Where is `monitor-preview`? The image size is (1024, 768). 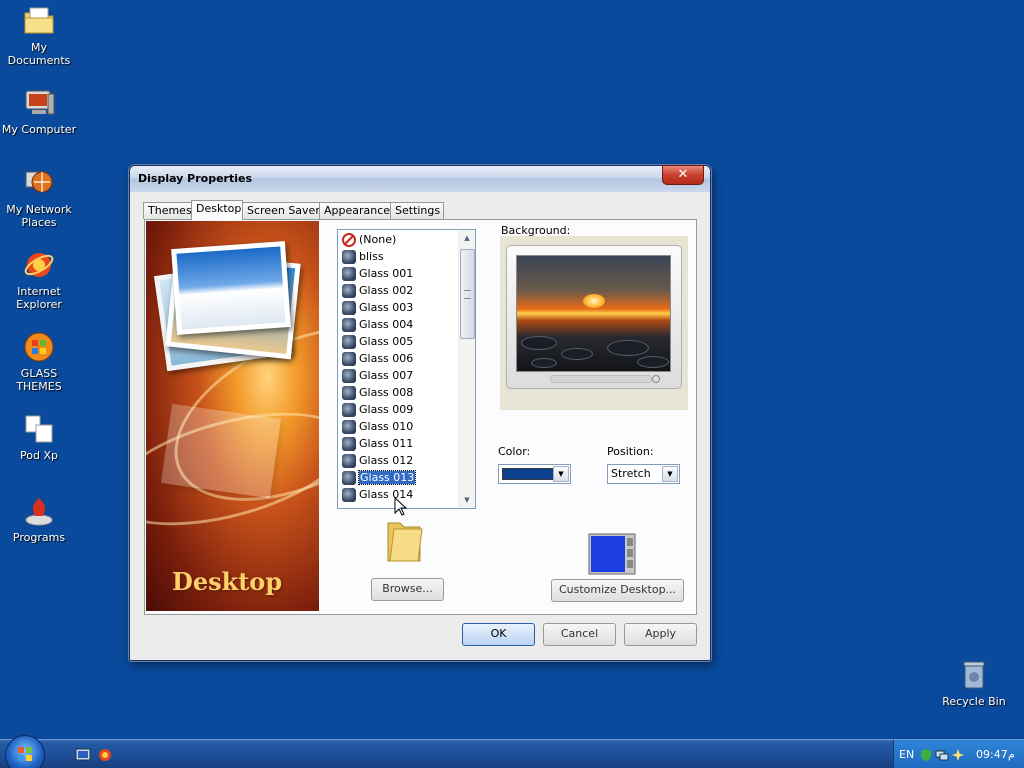
monitor-preview is located at coordinates (594, 317).